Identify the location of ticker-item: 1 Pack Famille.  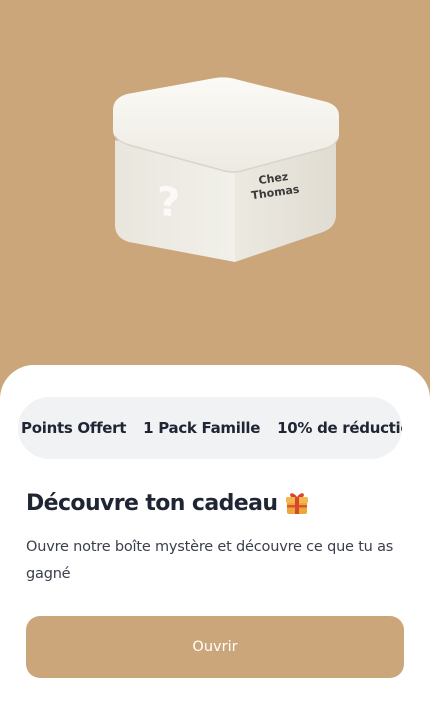
(202, 428).